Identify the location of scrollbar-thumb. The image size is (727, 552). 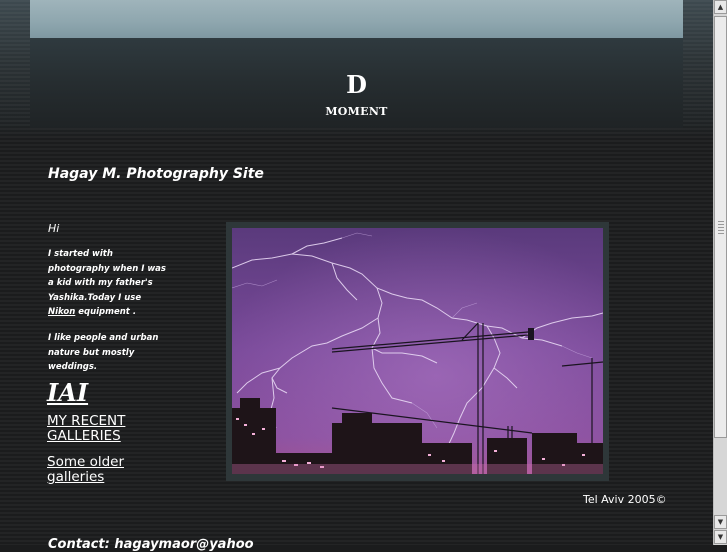
(720, 227).